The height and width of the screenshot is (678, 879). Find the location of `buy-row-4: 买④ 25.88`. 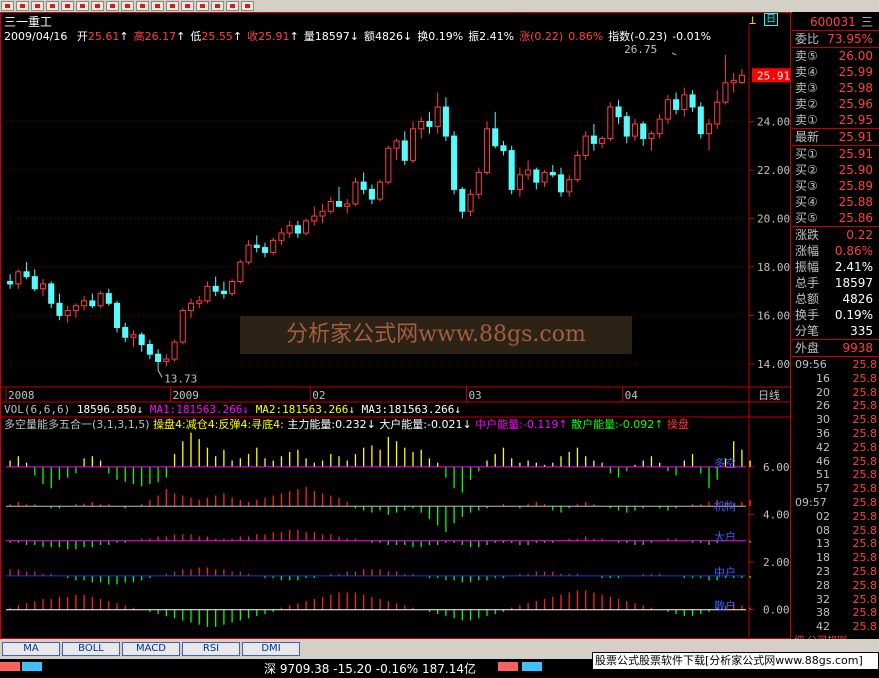

buy-row-4: 买④ 25.88 is located at coordinates (835, 202).